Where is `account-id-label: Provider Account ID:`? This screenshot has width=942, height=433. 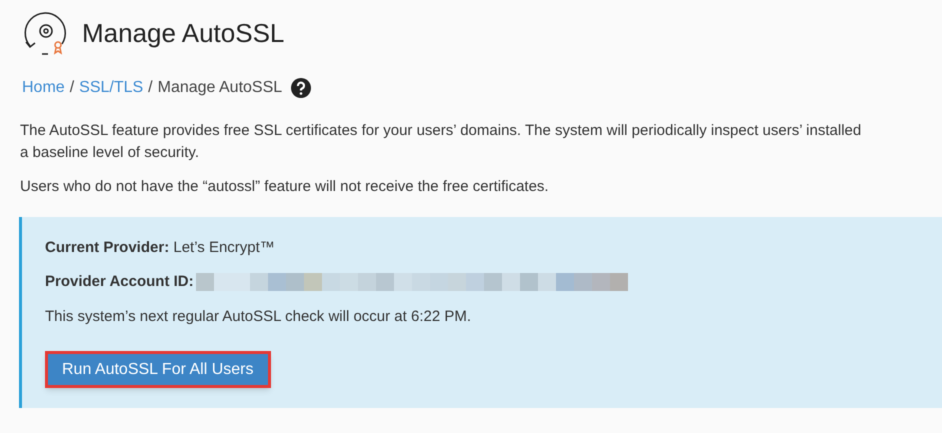 account-id-label: Provider Account ID: is located at coordinates (119, 282).